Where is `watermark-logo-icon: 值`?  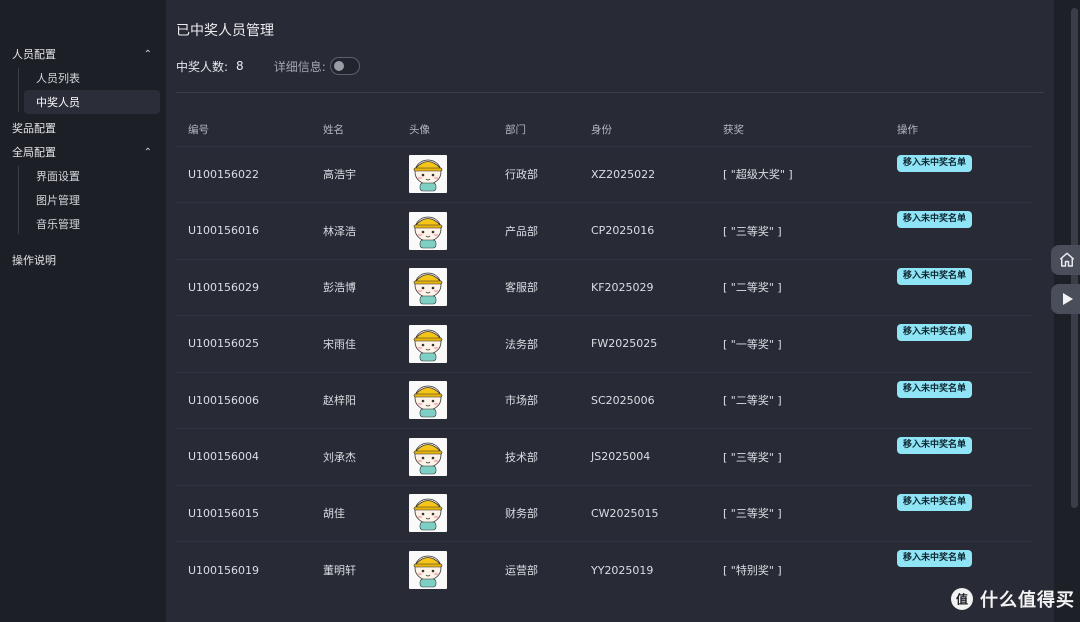 watermark-logo-icon: 值 is located at coordinates (962, 599).